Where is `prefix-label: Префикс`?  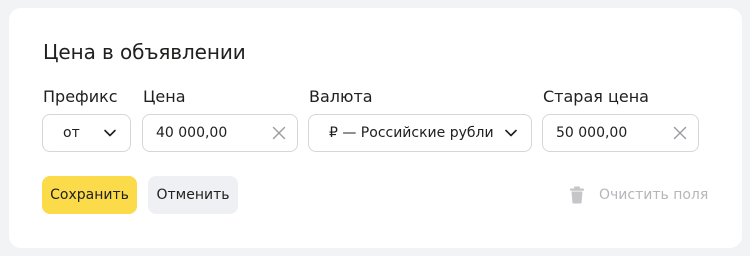 prefix-label: Префикс is located at coordinates (80, 96).